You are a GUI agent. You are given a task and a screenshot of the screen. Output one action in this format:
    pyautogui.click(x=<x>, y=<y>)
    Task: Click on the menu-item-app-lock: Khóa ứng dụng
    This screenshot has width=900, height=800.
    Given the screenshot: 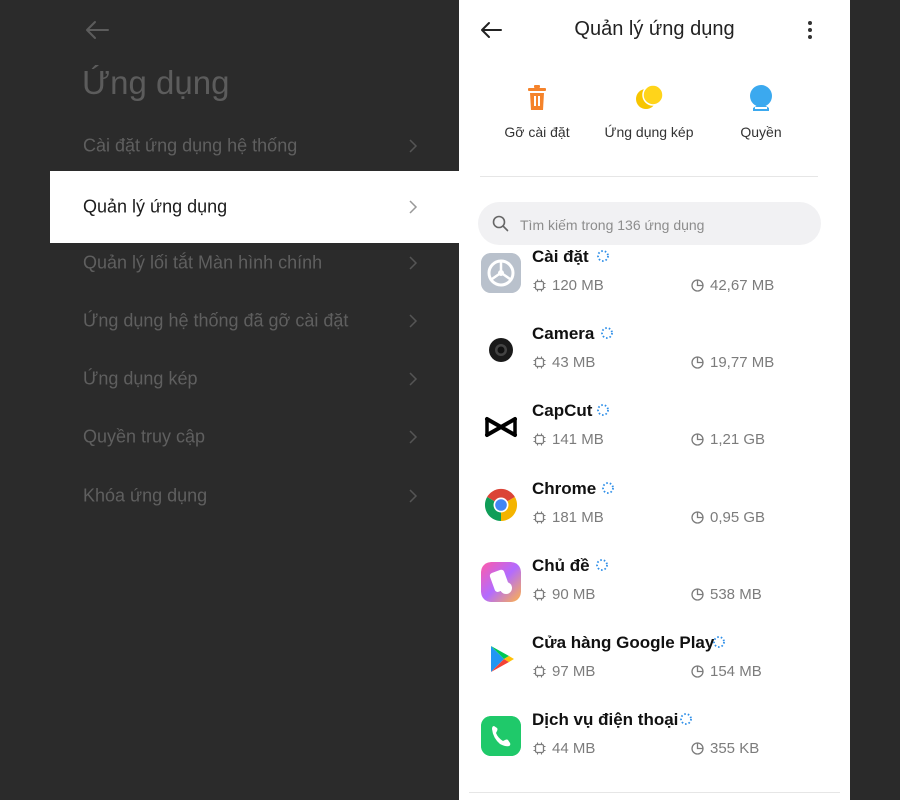 What is the action you would take?
    pyautogui.click(x=229, y=496)
    